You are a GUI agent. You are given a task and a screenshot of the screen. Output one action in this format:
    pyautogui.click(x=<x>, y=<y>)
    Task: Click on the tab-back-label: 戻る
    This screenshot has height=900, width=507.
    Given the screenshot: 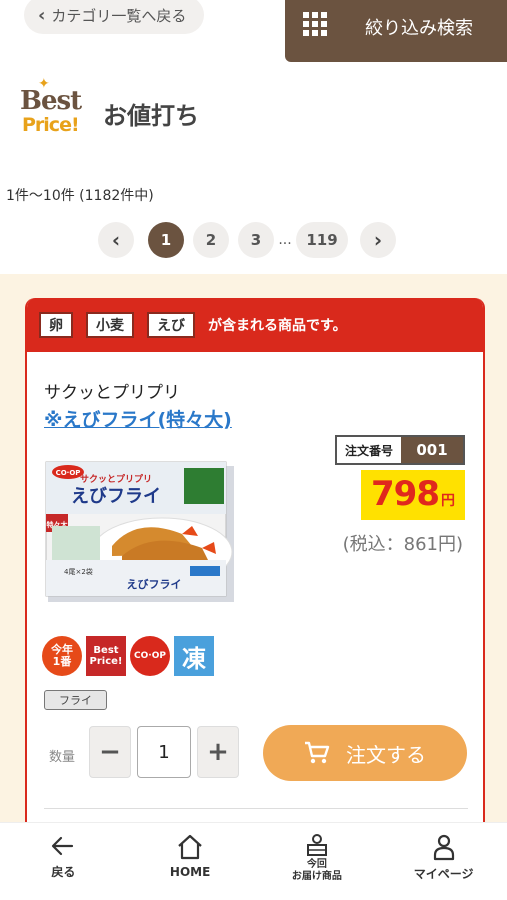 What is the action you would take?
    pyautogui.click(x=63, y=872)
    